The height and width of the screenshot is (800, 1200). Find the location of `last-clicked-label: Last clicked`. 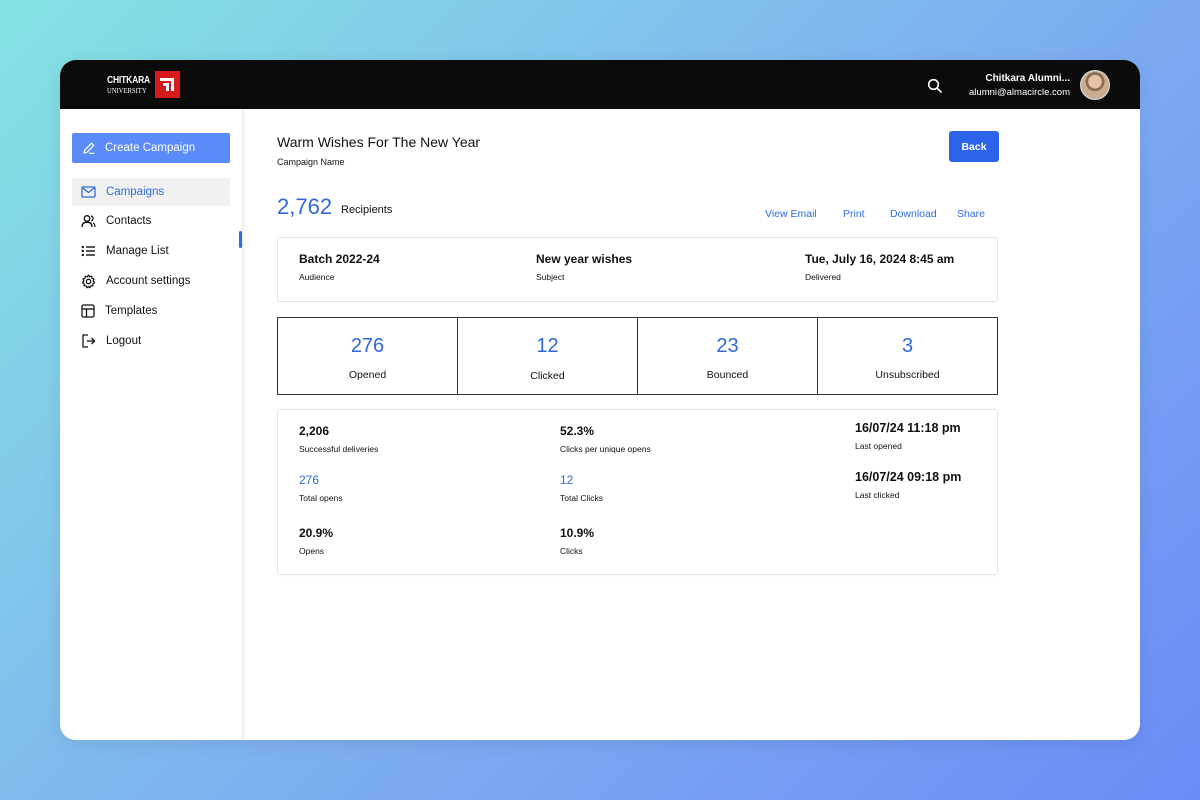

last-clicked-label: Last clicked is located at coordinates (877, 495).